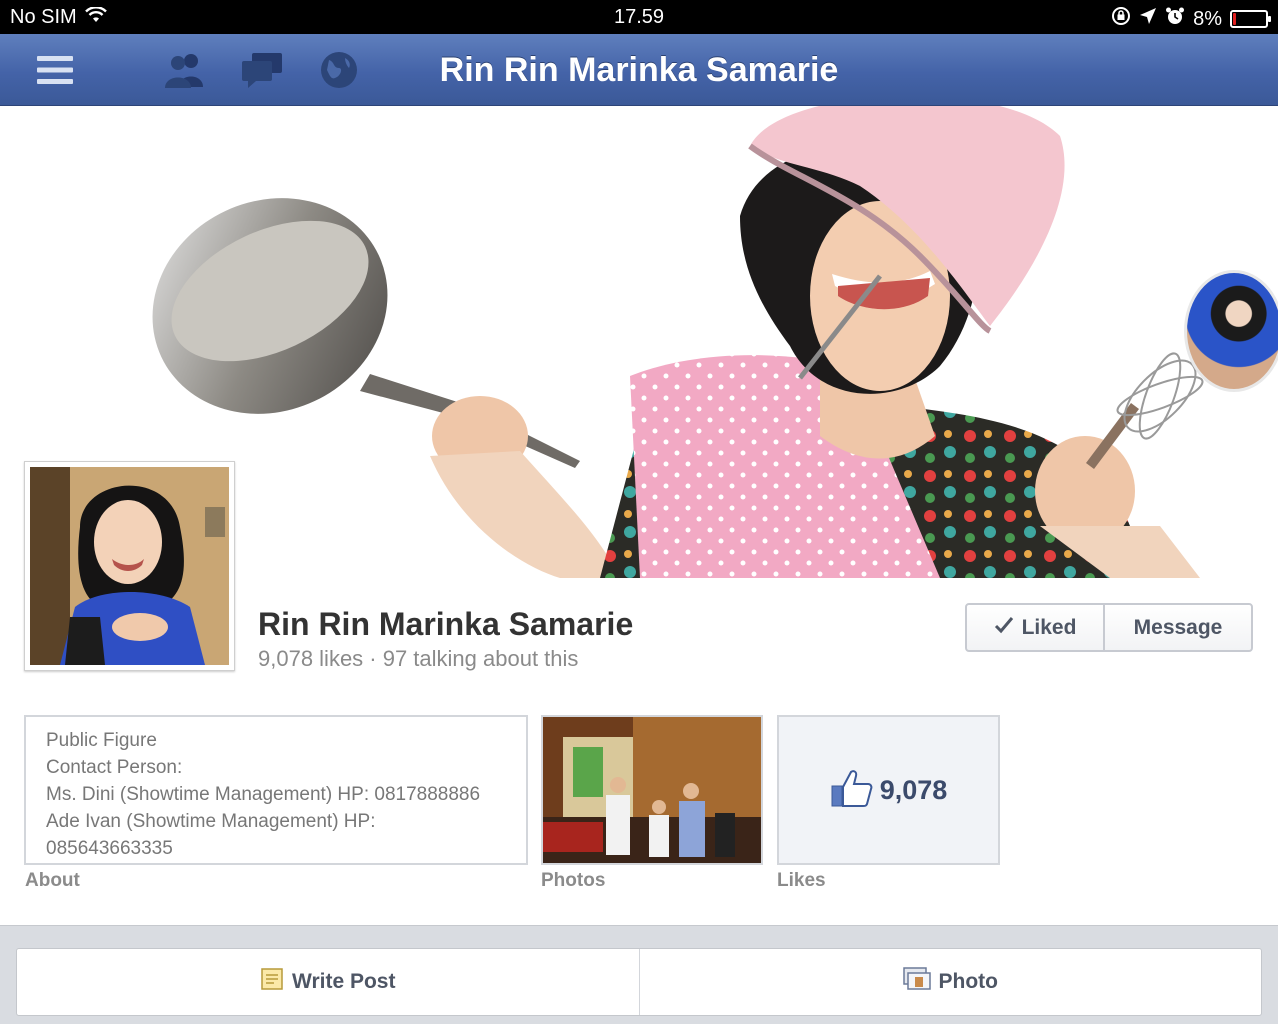 Image resolution: width=1278 pixels, height=1024 pixels. Describe the element at coordinates (916, 982) in the screenshot. I see `photo-icon` at that location.